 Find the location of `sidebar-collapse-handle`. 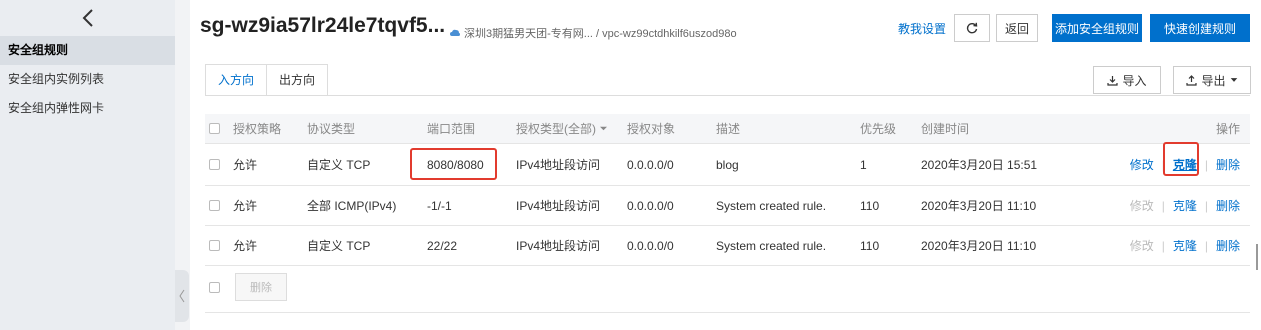

sidebar-collapse-handle is located at coordinates (182, 296).